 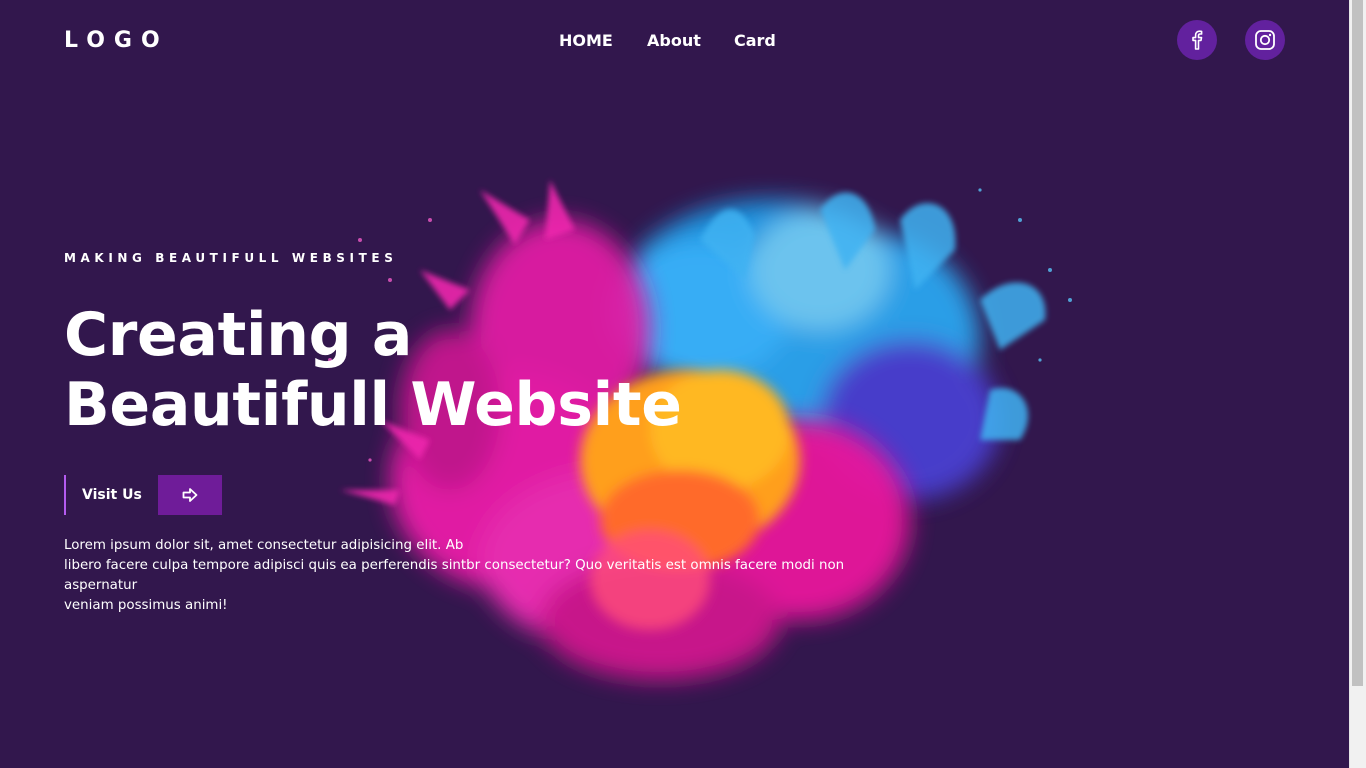 What do you see at coordinates (111, 495) in the screenshot?
I see `visit-us-button: Visit Us` at bounding box center [111, 495].